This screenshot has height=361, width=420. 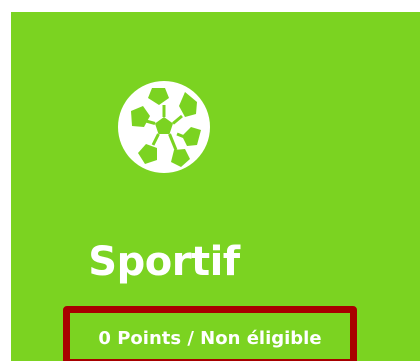 What do you see at coordinates (164, 262) in the screenshot?
I see `card-title: Sportif` at bounding box center [164, 262].